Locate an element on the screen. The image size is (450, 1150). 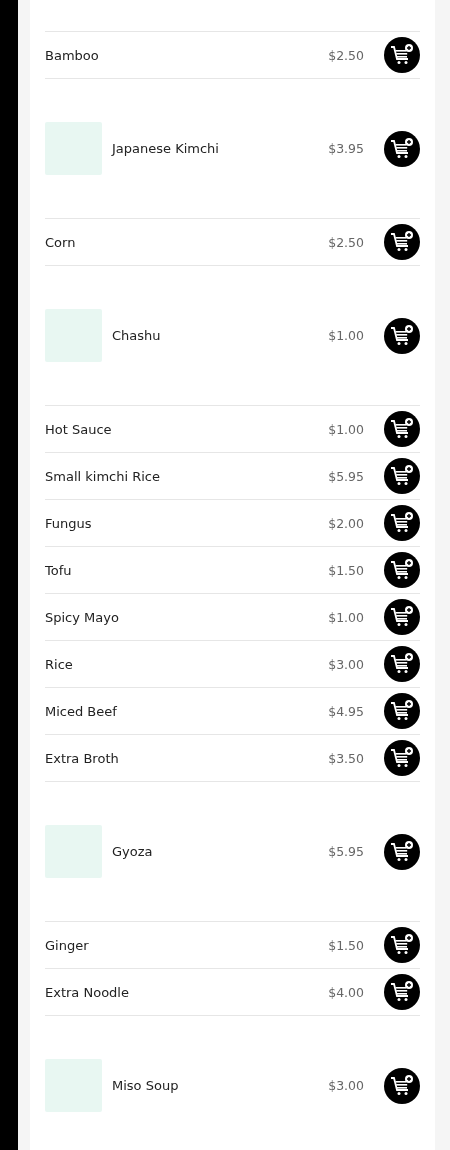
item-price: $3.50 is located at coordinates (346, 758).